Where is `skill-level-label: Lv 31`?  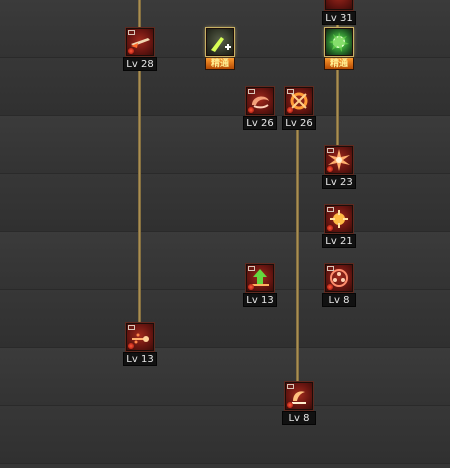 skill-level-label: Lv 31 is located at coordinates (339, 18).